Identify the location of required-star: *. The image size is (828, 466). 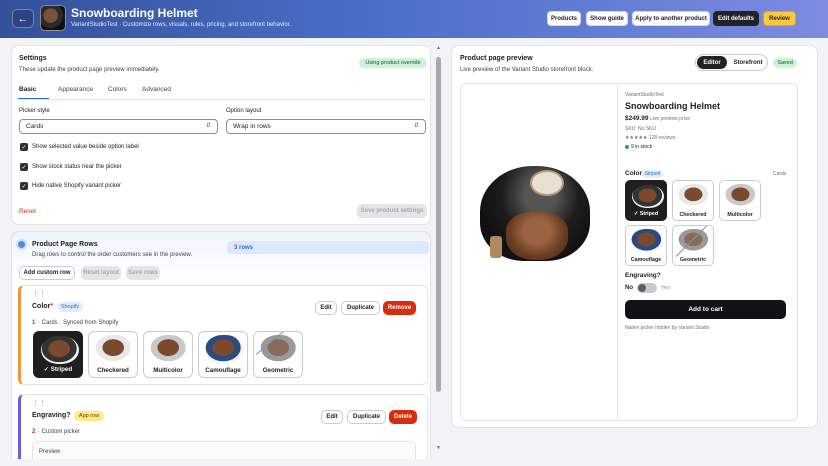
(52, 306).